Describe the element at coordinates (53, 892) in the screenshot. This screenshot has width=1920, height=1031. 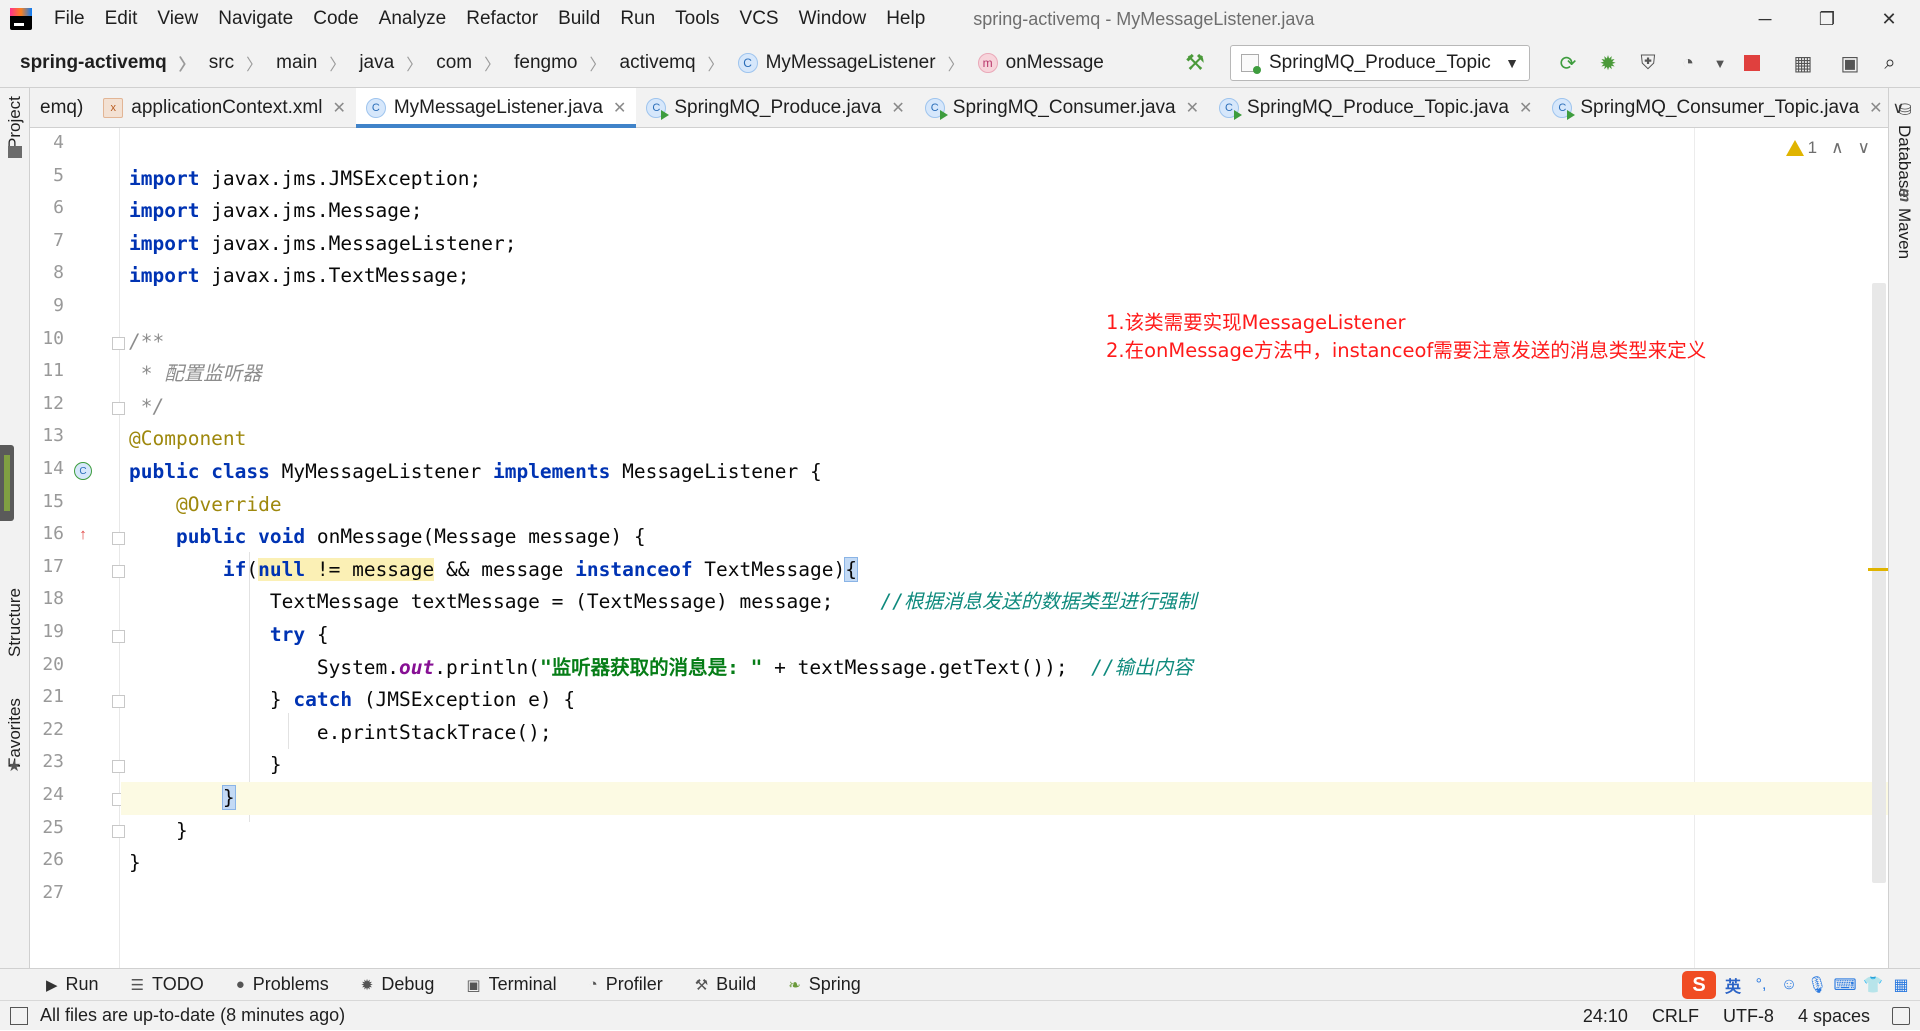
I see `line-number: 27` at that location.